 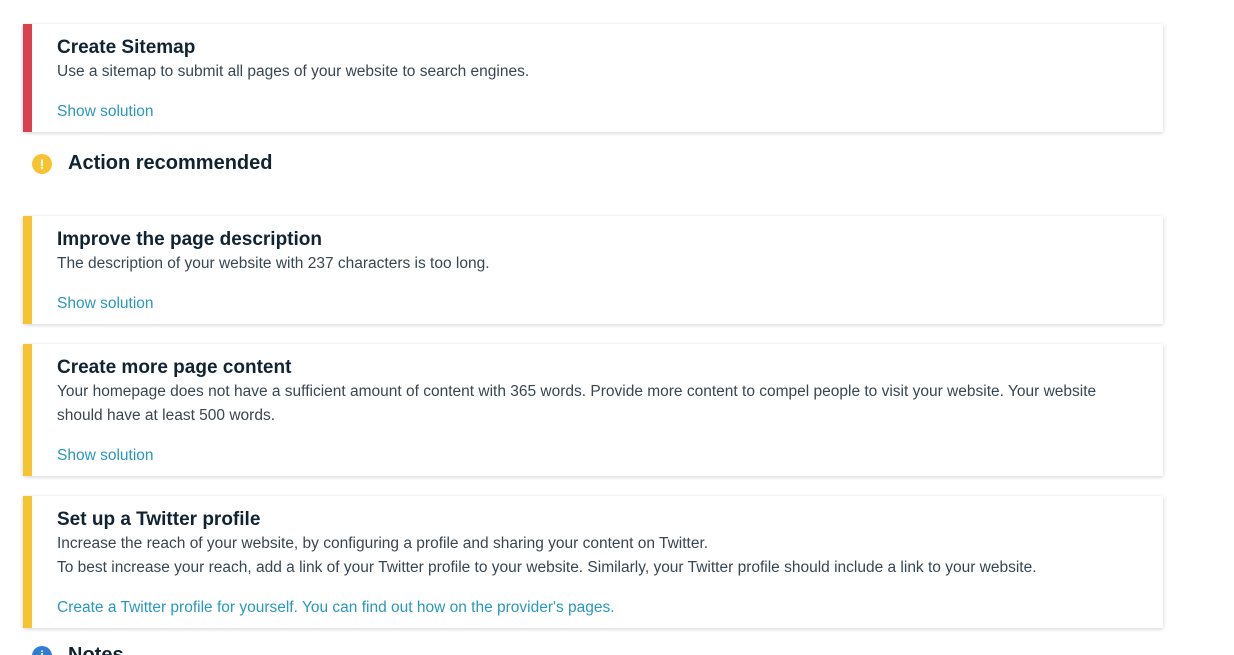 I want to click on section-header-notes: i Notes, so click(x=78, y=649).